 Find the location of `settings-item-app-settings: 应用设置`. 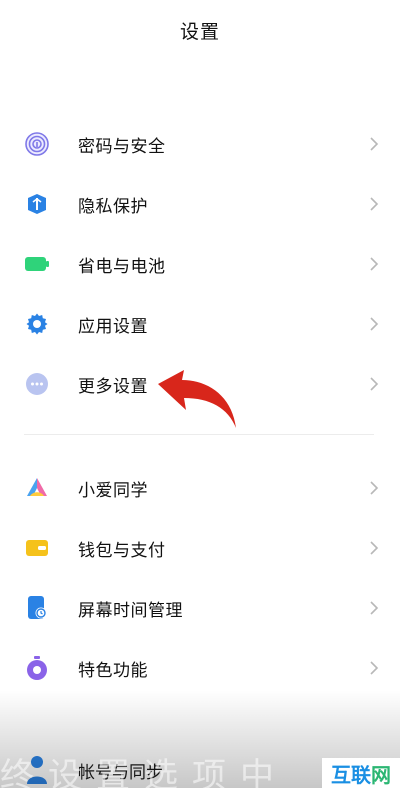

settings-item-app-settings: 应用设置 is located at coordinates (200, 324).